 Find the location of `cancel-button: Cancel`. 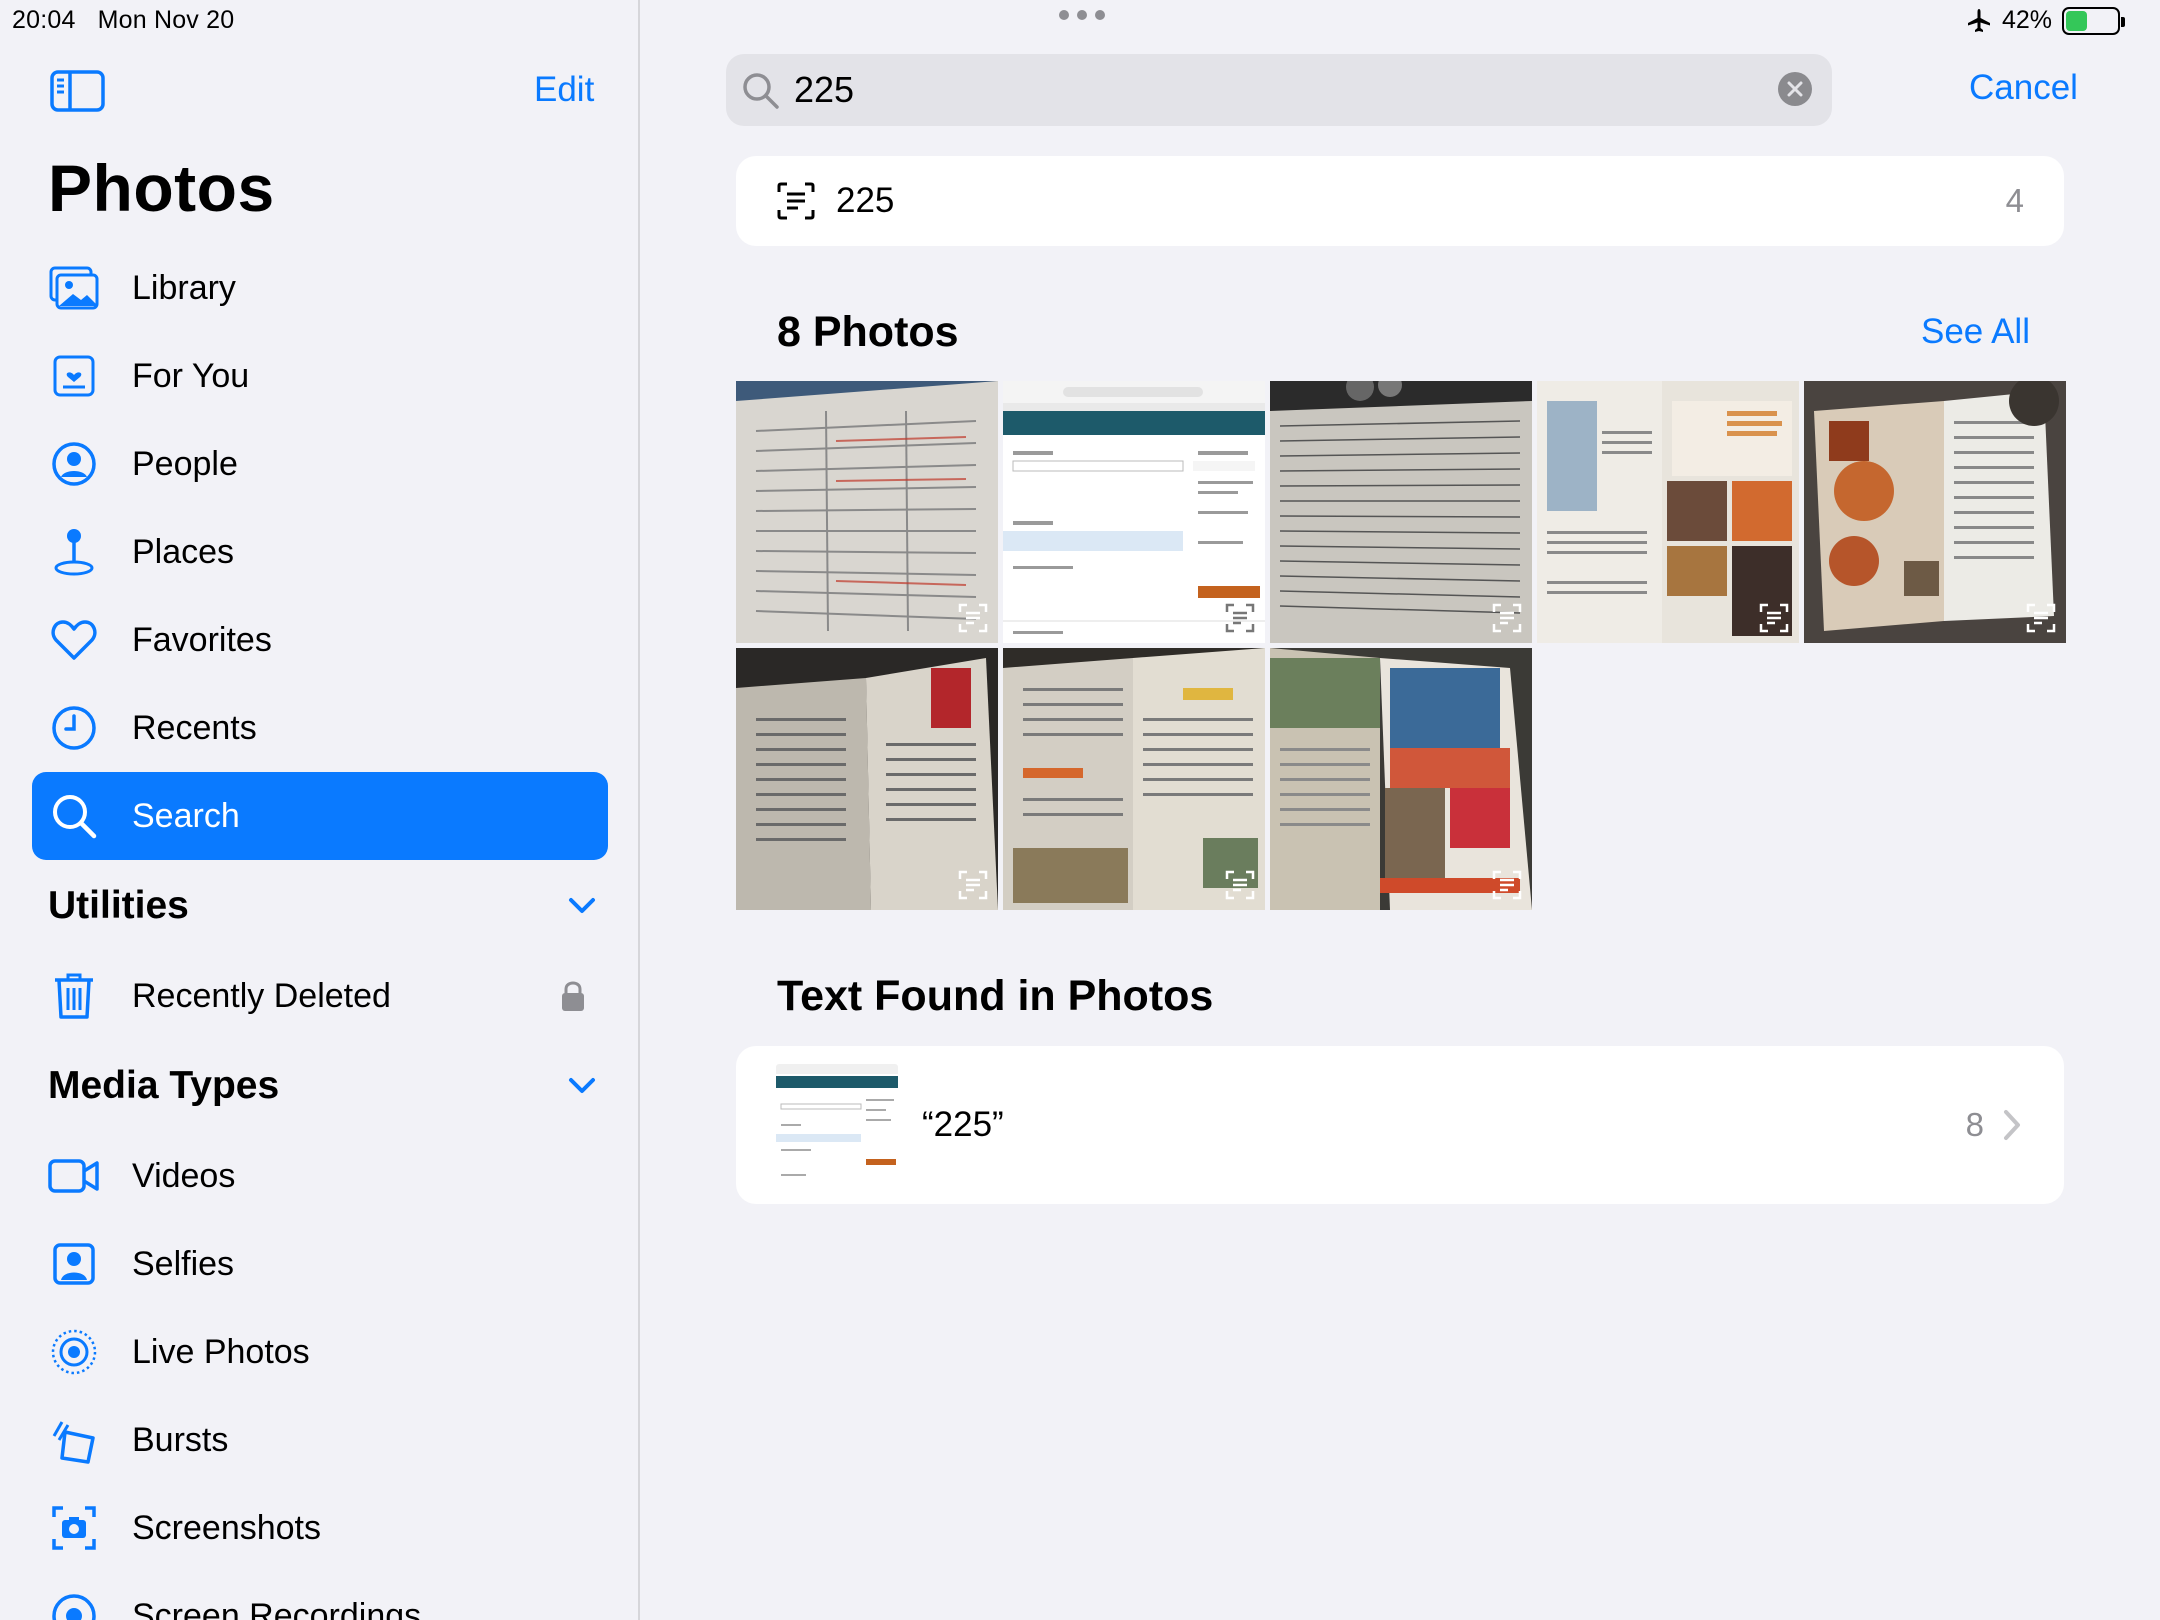

cancel-button: Cancel is located at coordinates (2023, 88).